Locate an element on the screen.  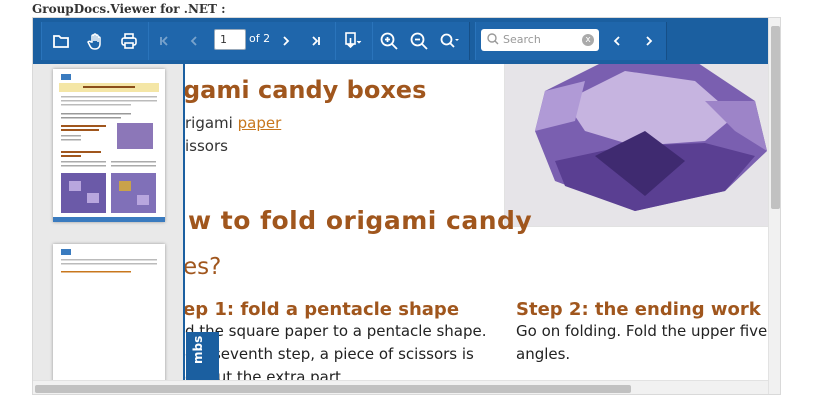
origami-image is located at coordinates (636, 145).